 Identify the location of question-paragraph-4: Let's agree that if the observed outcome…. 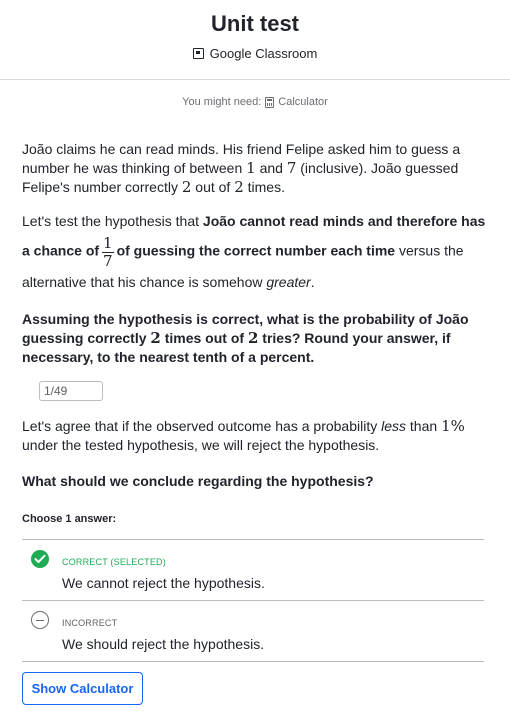
(243, 435).